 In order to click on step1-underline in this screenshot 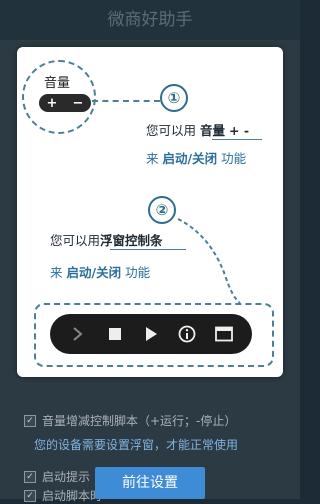, I will do `click(237, 139)`.